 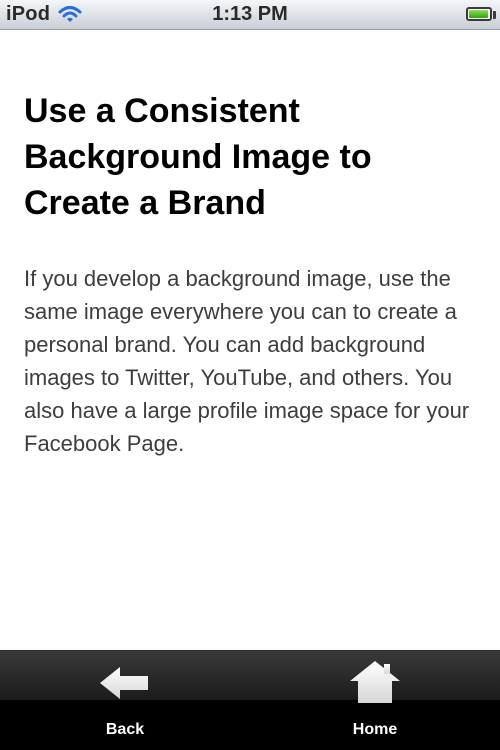 What do you see at coordinates (124, 683) in the screenshot?
I see `arrow-left-icon` at bounding box center [124, 683].